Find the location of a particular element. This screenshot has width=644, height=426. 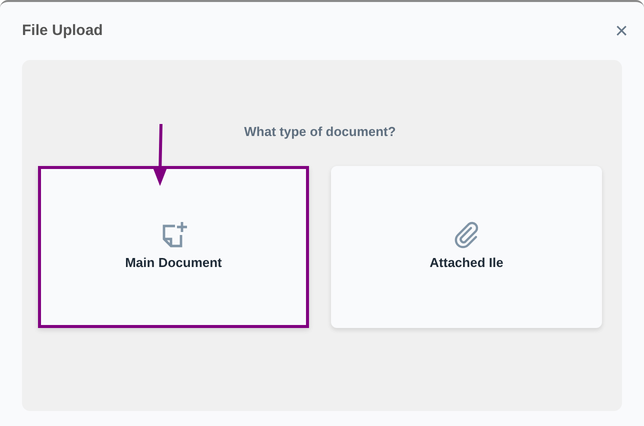

arrow is located at coordinates (160, 156).